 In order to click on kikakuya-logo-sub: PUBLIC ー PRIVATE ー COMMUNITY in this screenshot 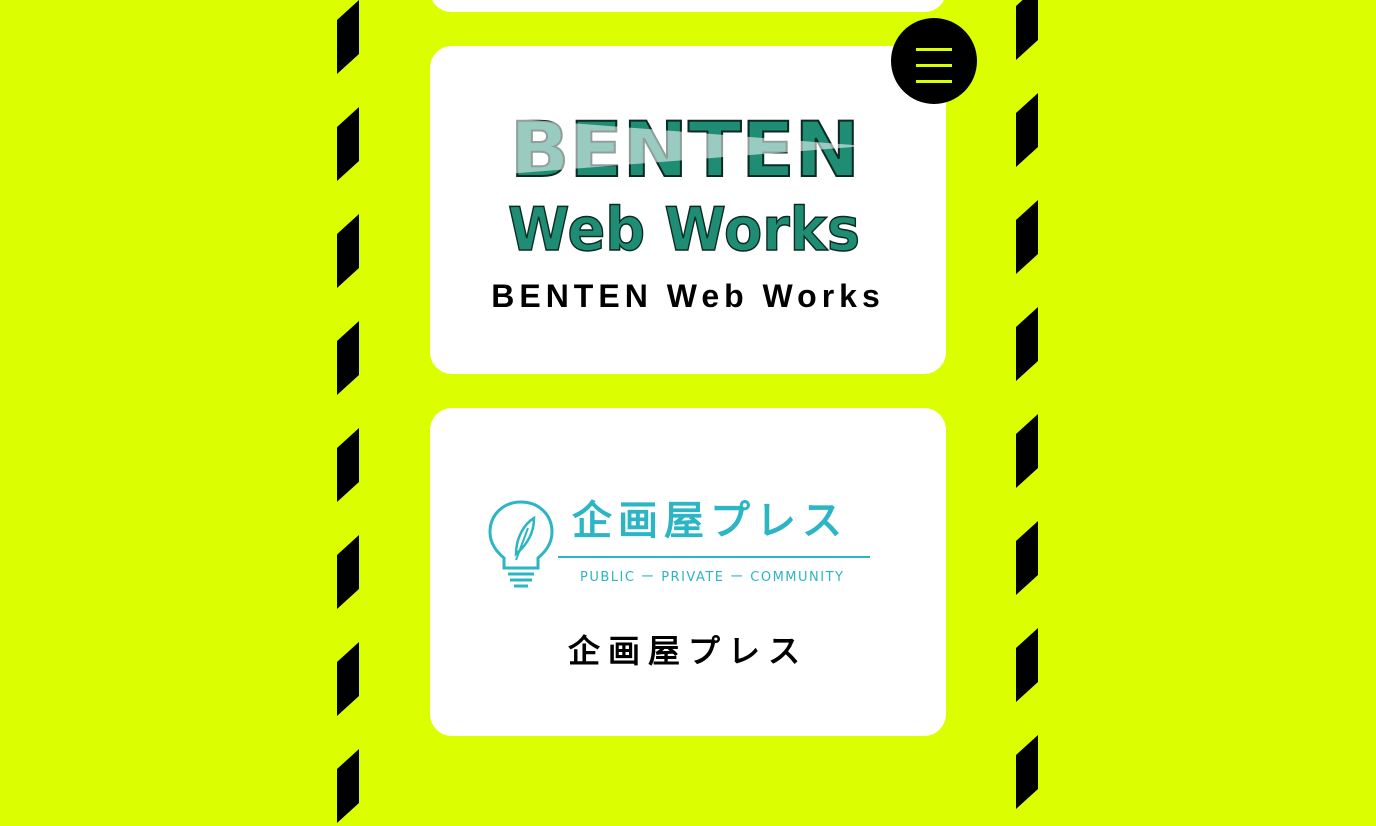, I will do `click(712, 577)`.